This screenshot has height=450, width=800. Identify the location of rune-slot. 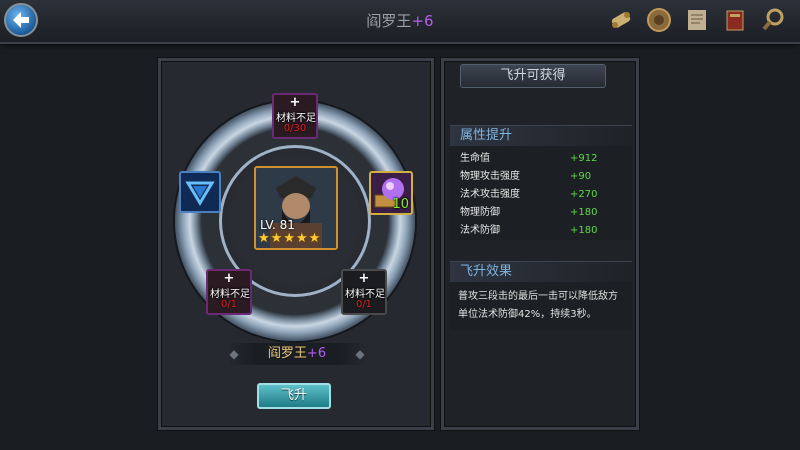
(200, 192).